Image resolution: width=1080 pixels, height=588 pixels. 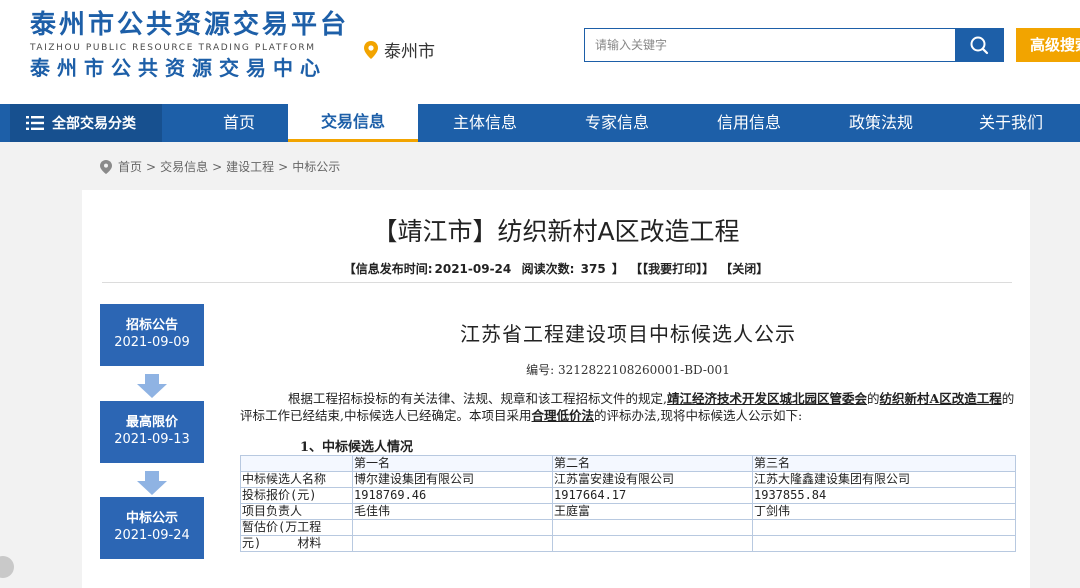 What do you see at coordinates (628, 334) in the screenshot?
I see `notice-heading: 江苏省工程建设项目中标候选人公示` at bounding box center [628, 334].